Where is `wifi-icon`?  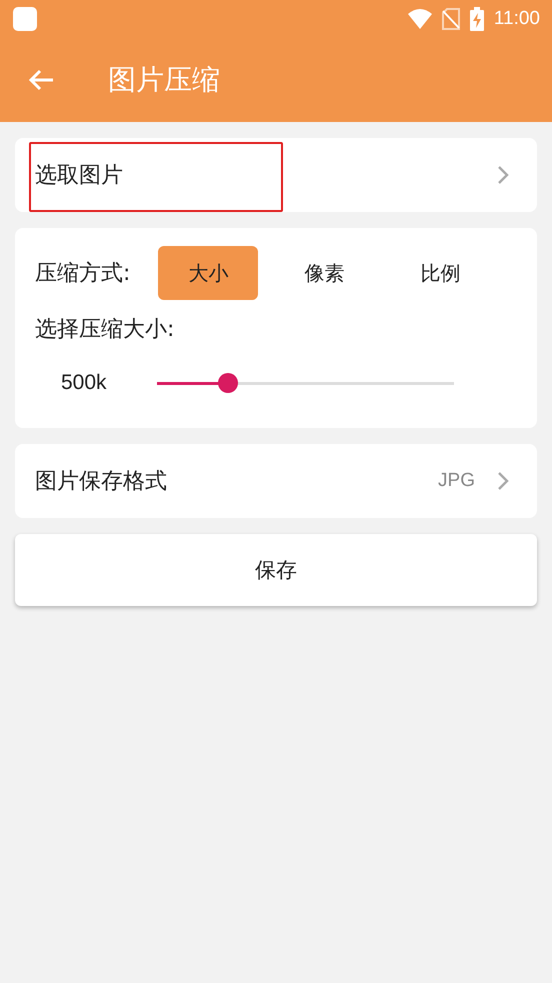 wifi-icon is located at coordinates (420, 19).